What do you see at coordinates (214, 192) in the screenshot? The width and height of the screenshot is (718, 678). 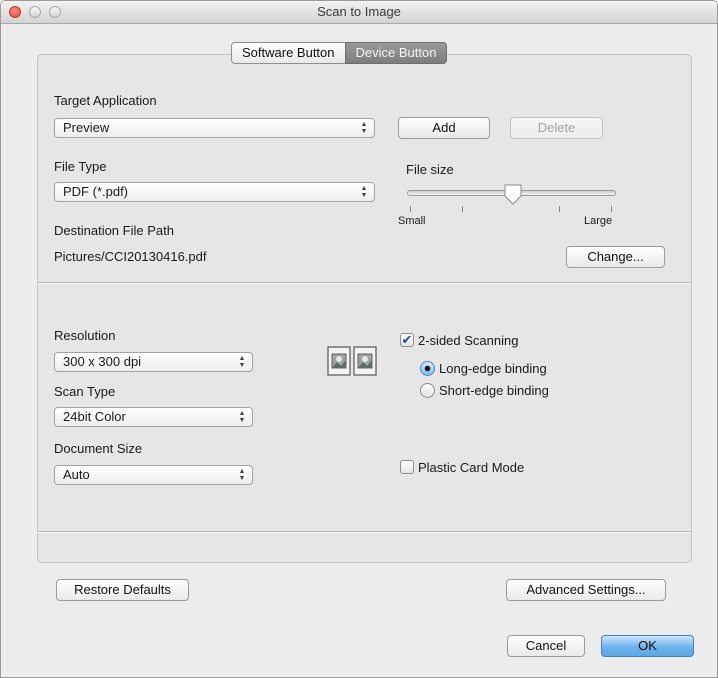 I see `file-type-select: PDF (*.pdf) ▲ ▼` at bounding box center [214, 192].